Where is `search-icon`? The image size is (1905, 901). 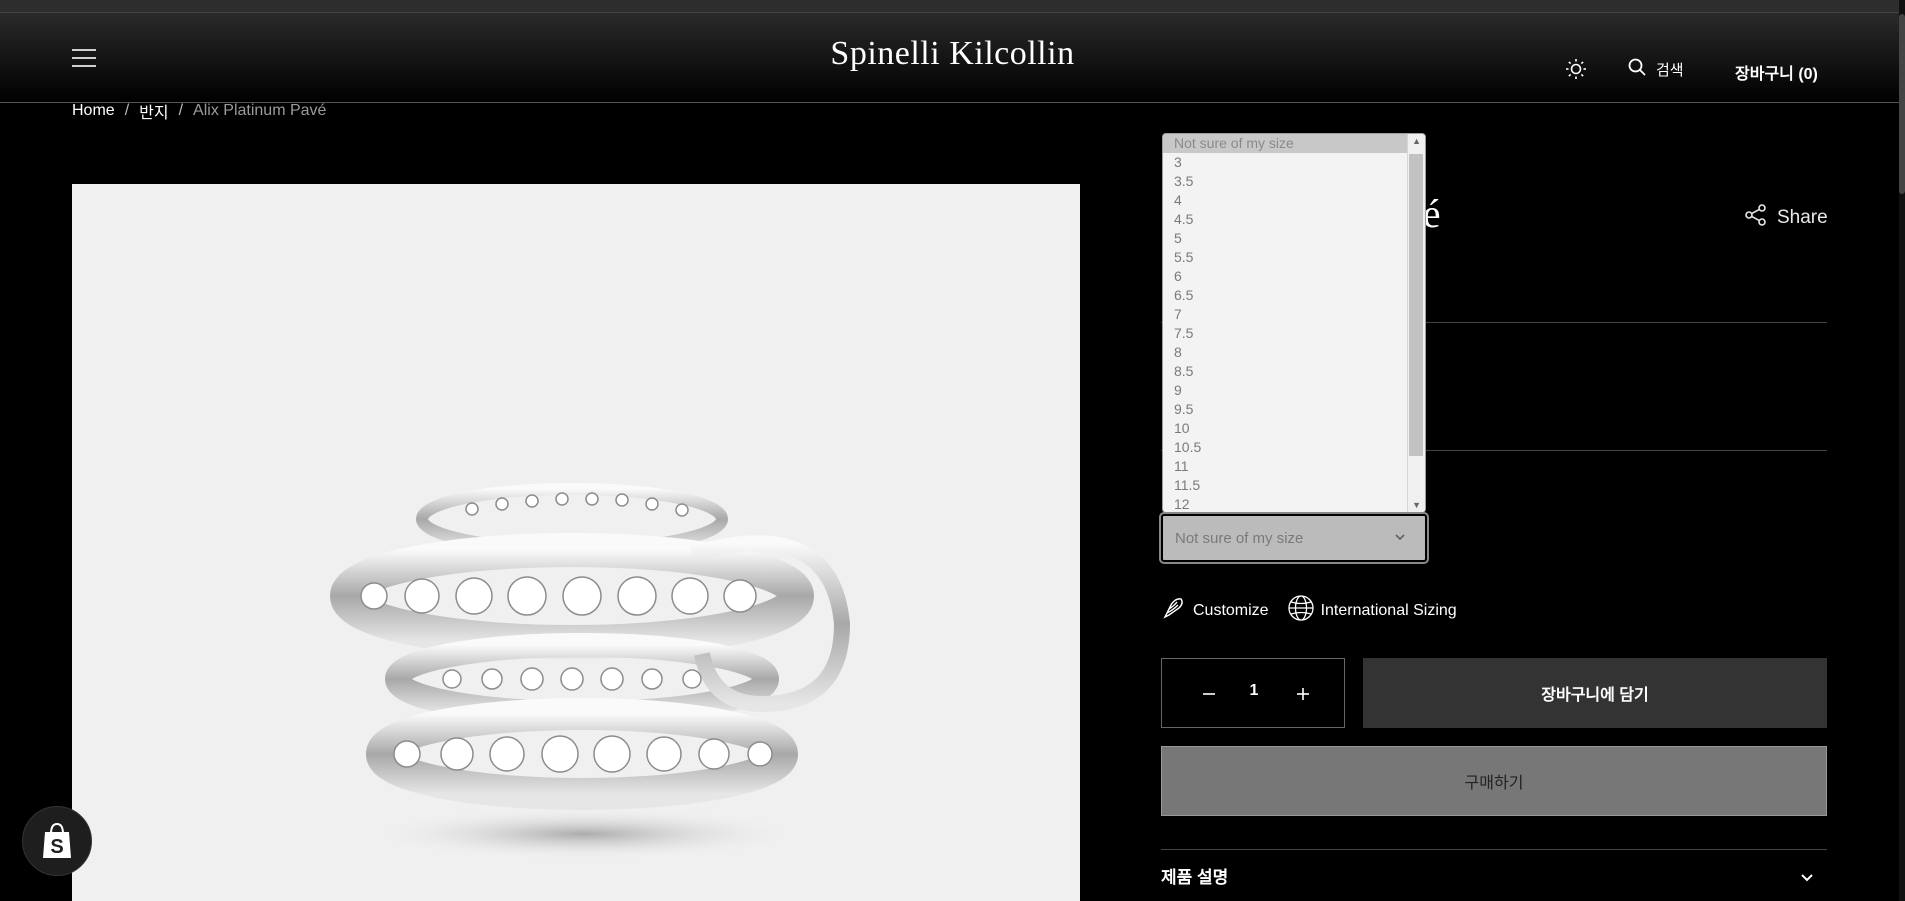
search-icon is located at coordinates (1637, 69).